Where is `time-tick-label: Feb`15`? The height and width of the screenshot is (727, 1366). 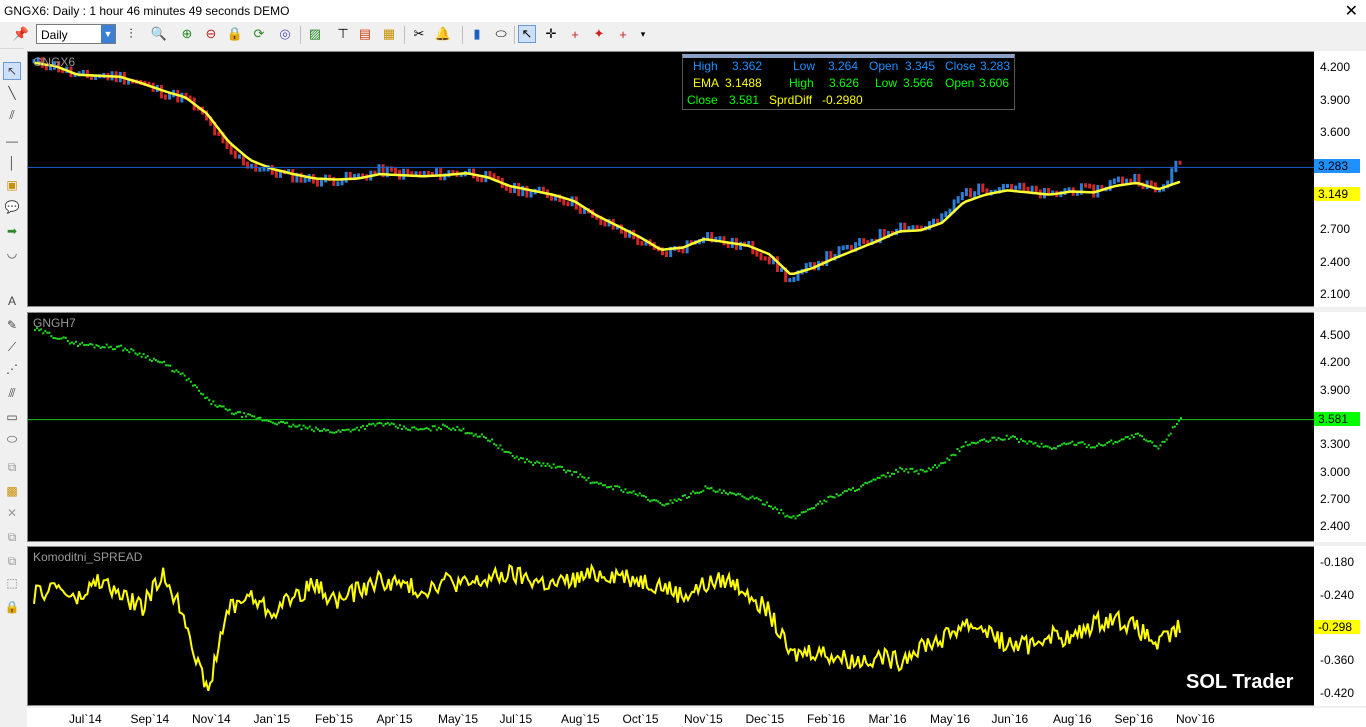 time-tick-label: Feb`15 is located at coordinates (334, 719).